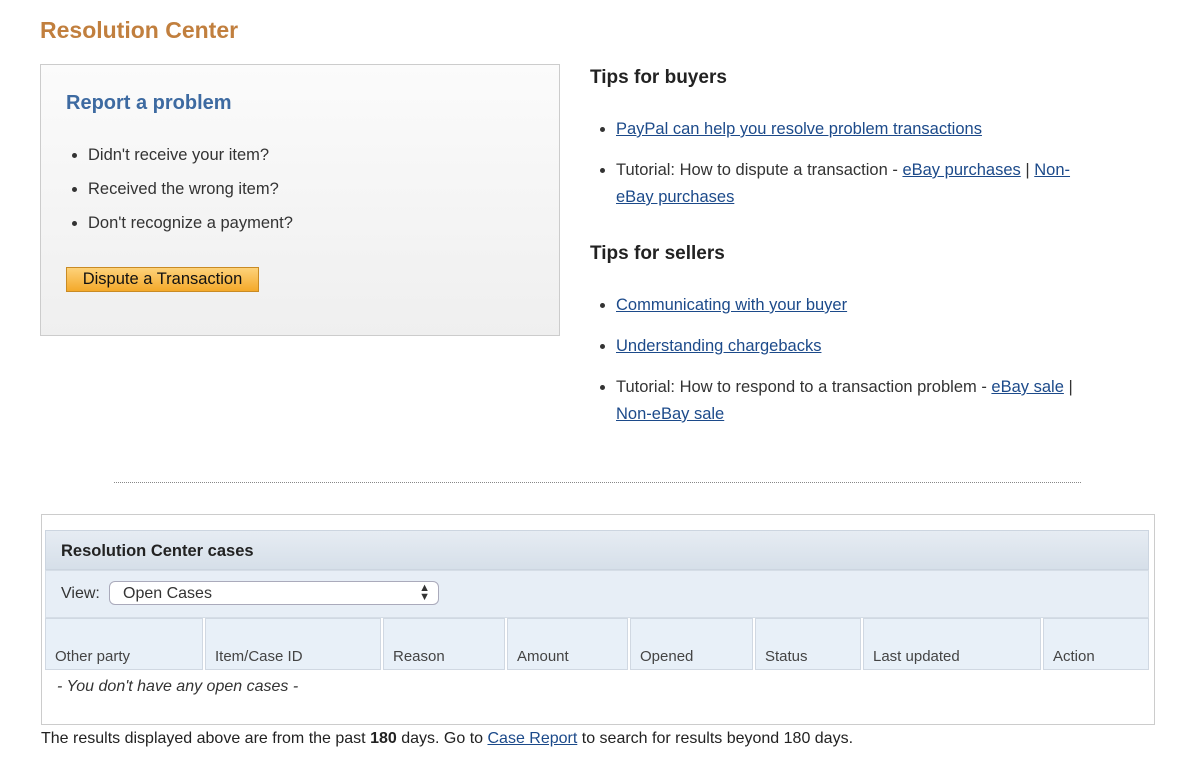  Describe the element at coordinates (124, 644) in the screenshot. I see `column-other-party: Other party` at that location.